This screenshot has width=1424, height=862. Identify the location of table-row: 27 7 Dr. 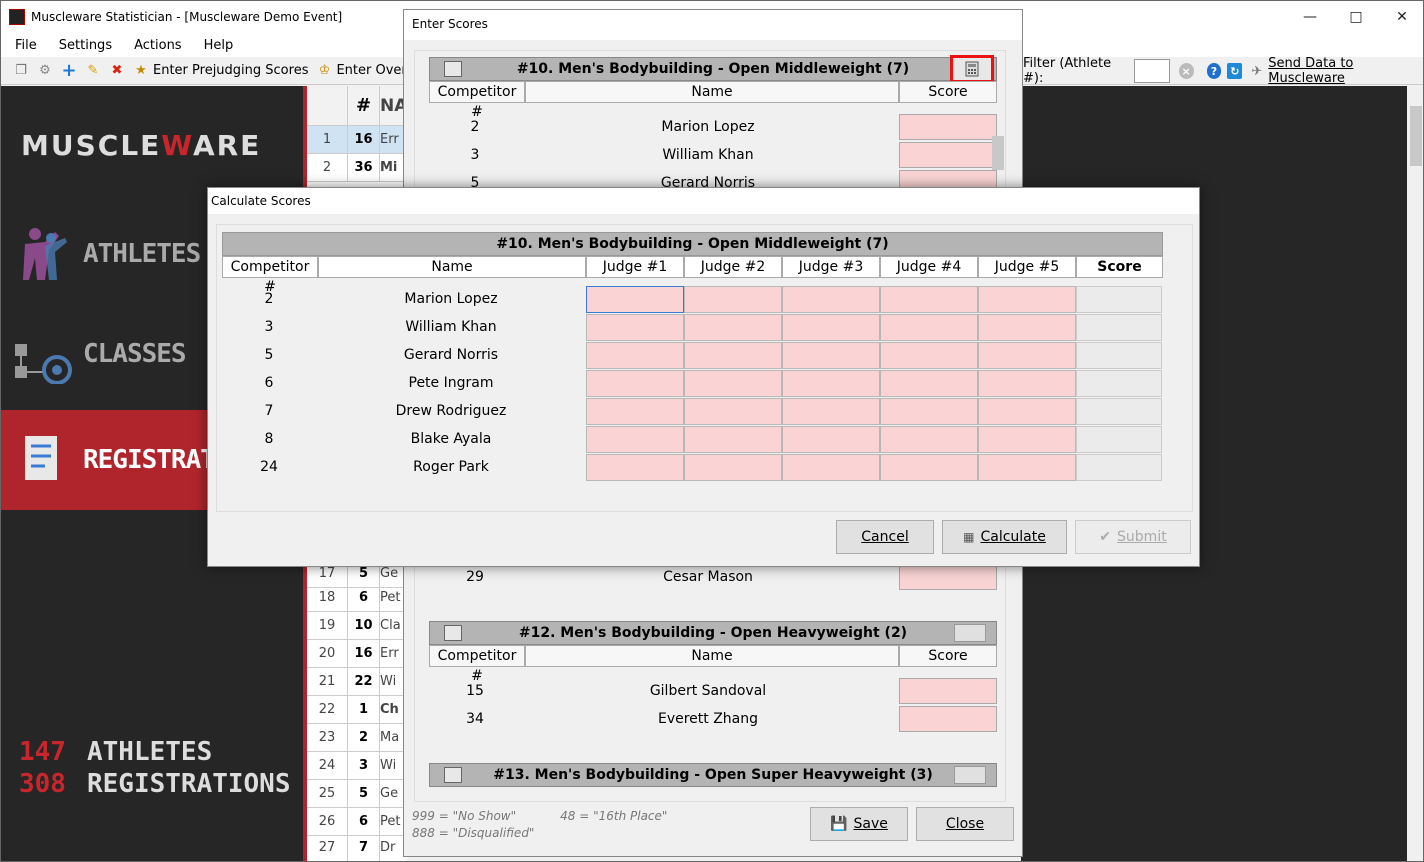
(357, 847).